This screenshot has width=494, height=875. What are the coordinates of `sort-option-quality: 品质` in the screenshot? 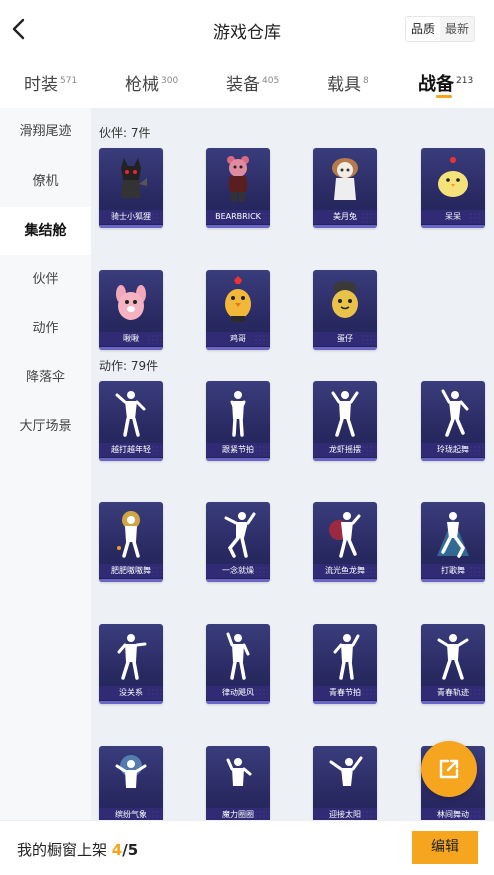 It's located at (423, 29).